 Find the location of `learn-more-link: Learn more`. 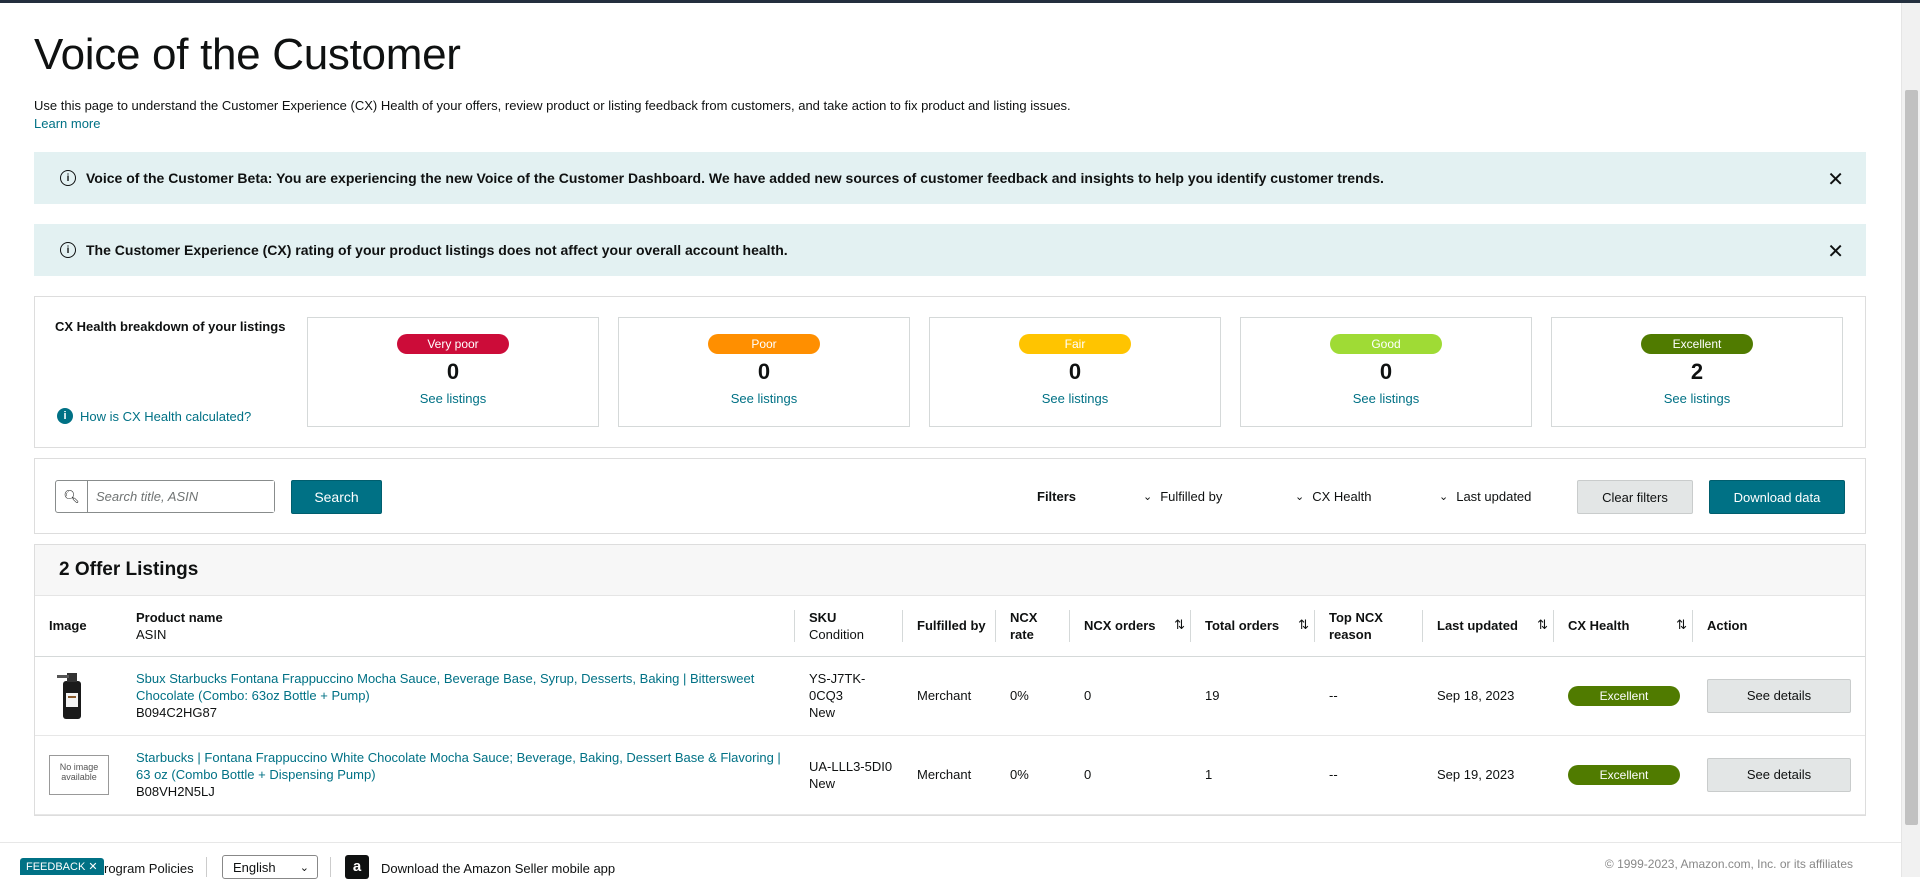

learn-more-link: Learn more is located at coordinates (67, 123).